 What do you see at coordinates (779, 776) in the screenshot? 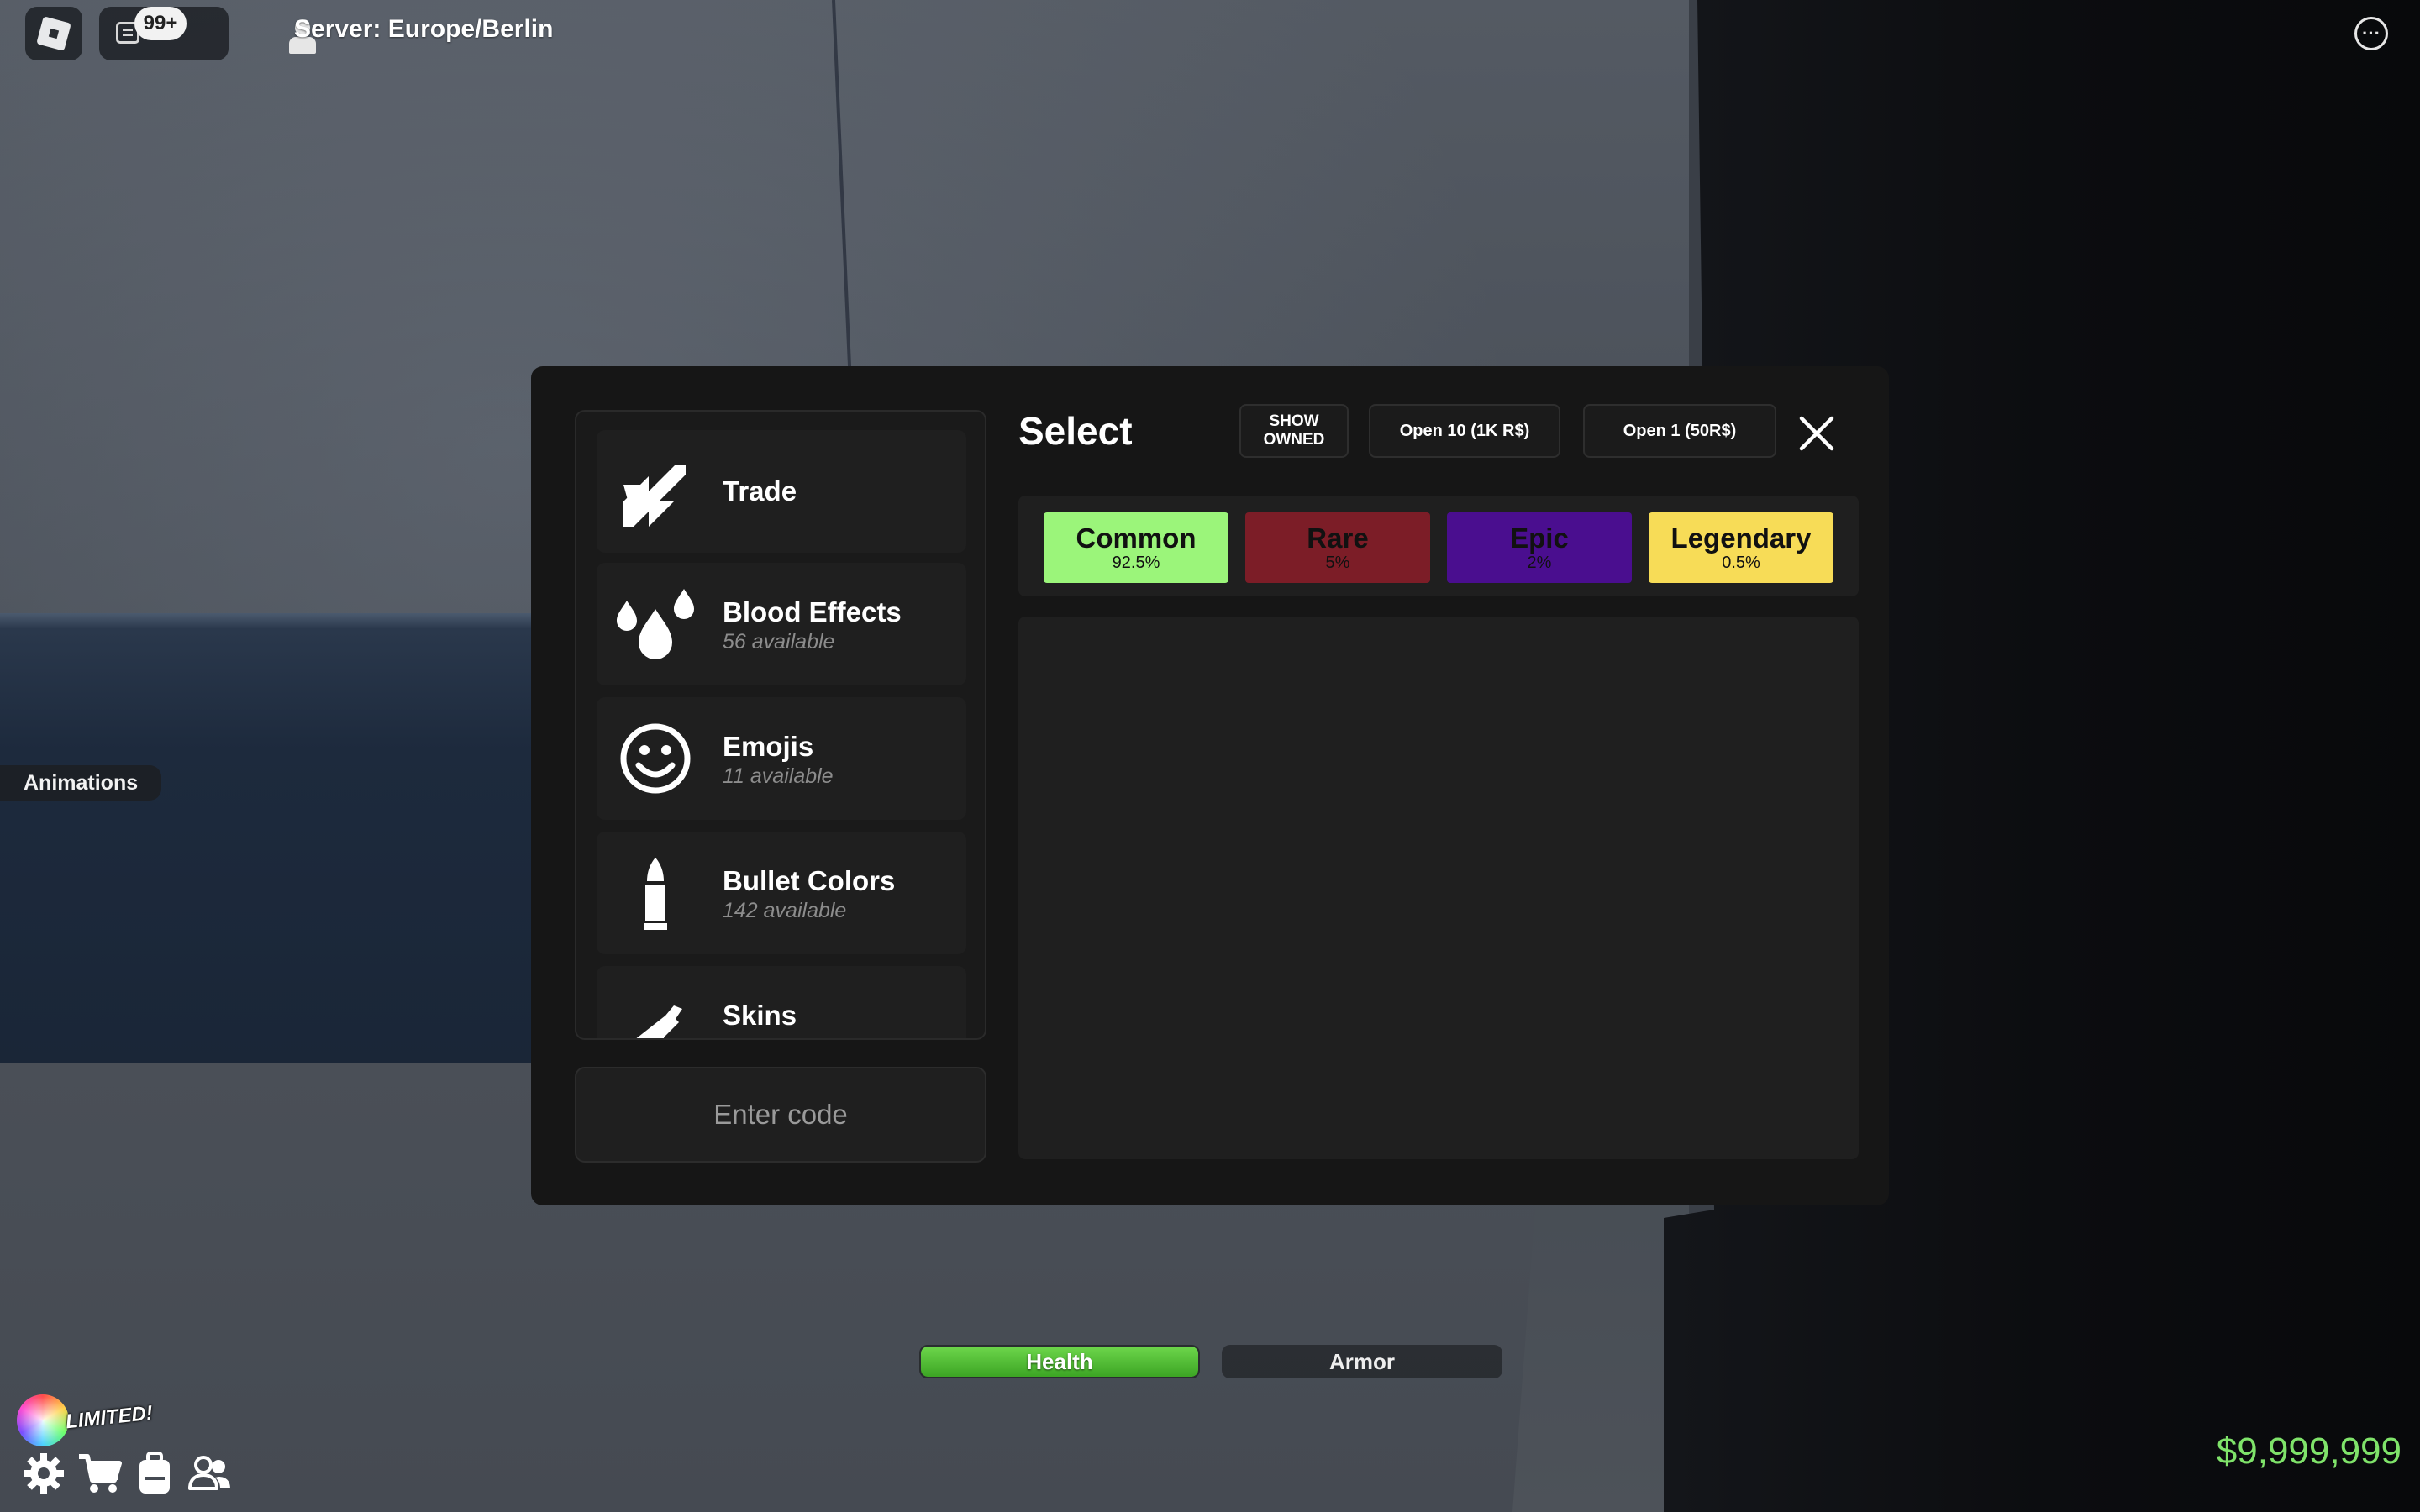
I see `category-count: 11 available` at bounding box center [779, 776].